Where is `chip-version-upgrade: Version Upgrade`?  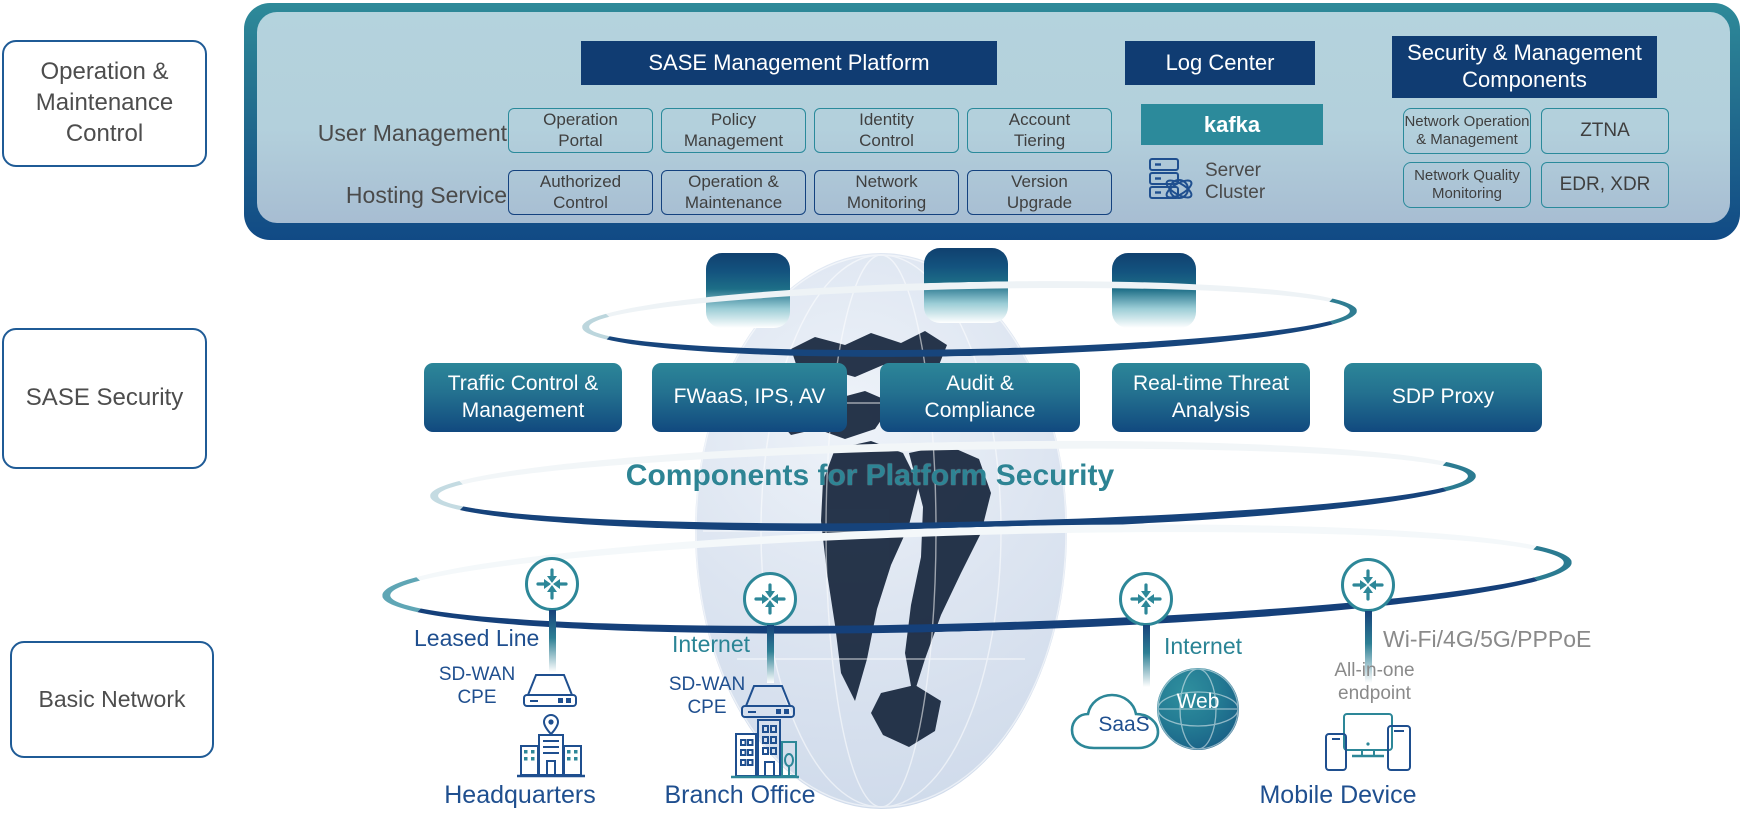 chip-version-upgrade: Version Upgrade is located at coordinates (1039, 192).